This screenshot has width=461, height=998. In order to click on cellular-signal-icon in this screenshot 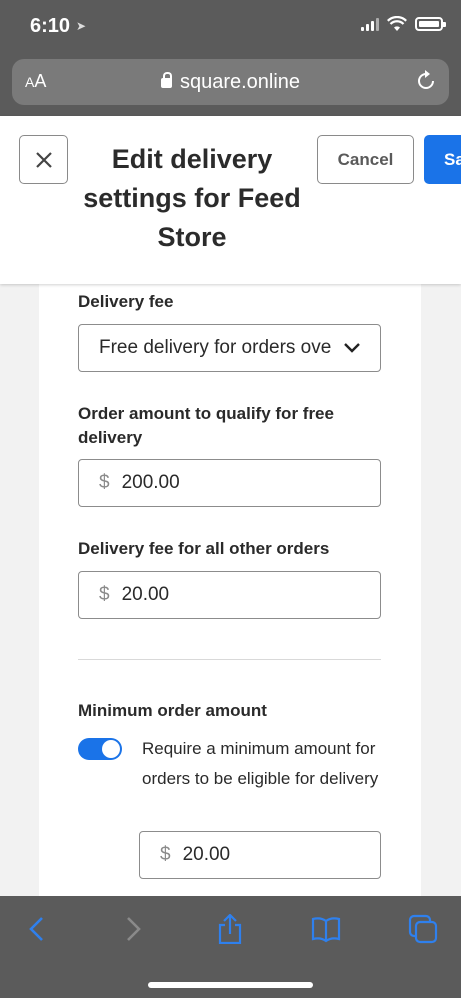, I will do `click(370, 24)`.